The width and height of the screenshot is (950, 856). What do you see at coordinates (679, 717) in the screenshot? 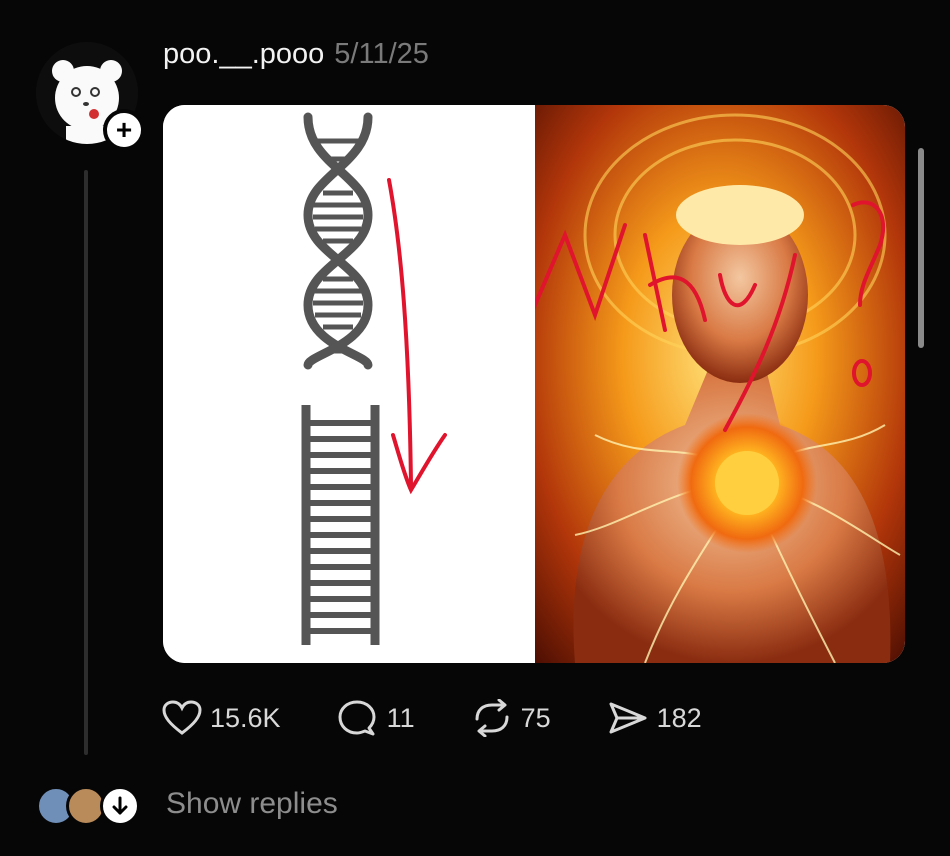
I see `share-count: 182` at bounding box center [679, 717].